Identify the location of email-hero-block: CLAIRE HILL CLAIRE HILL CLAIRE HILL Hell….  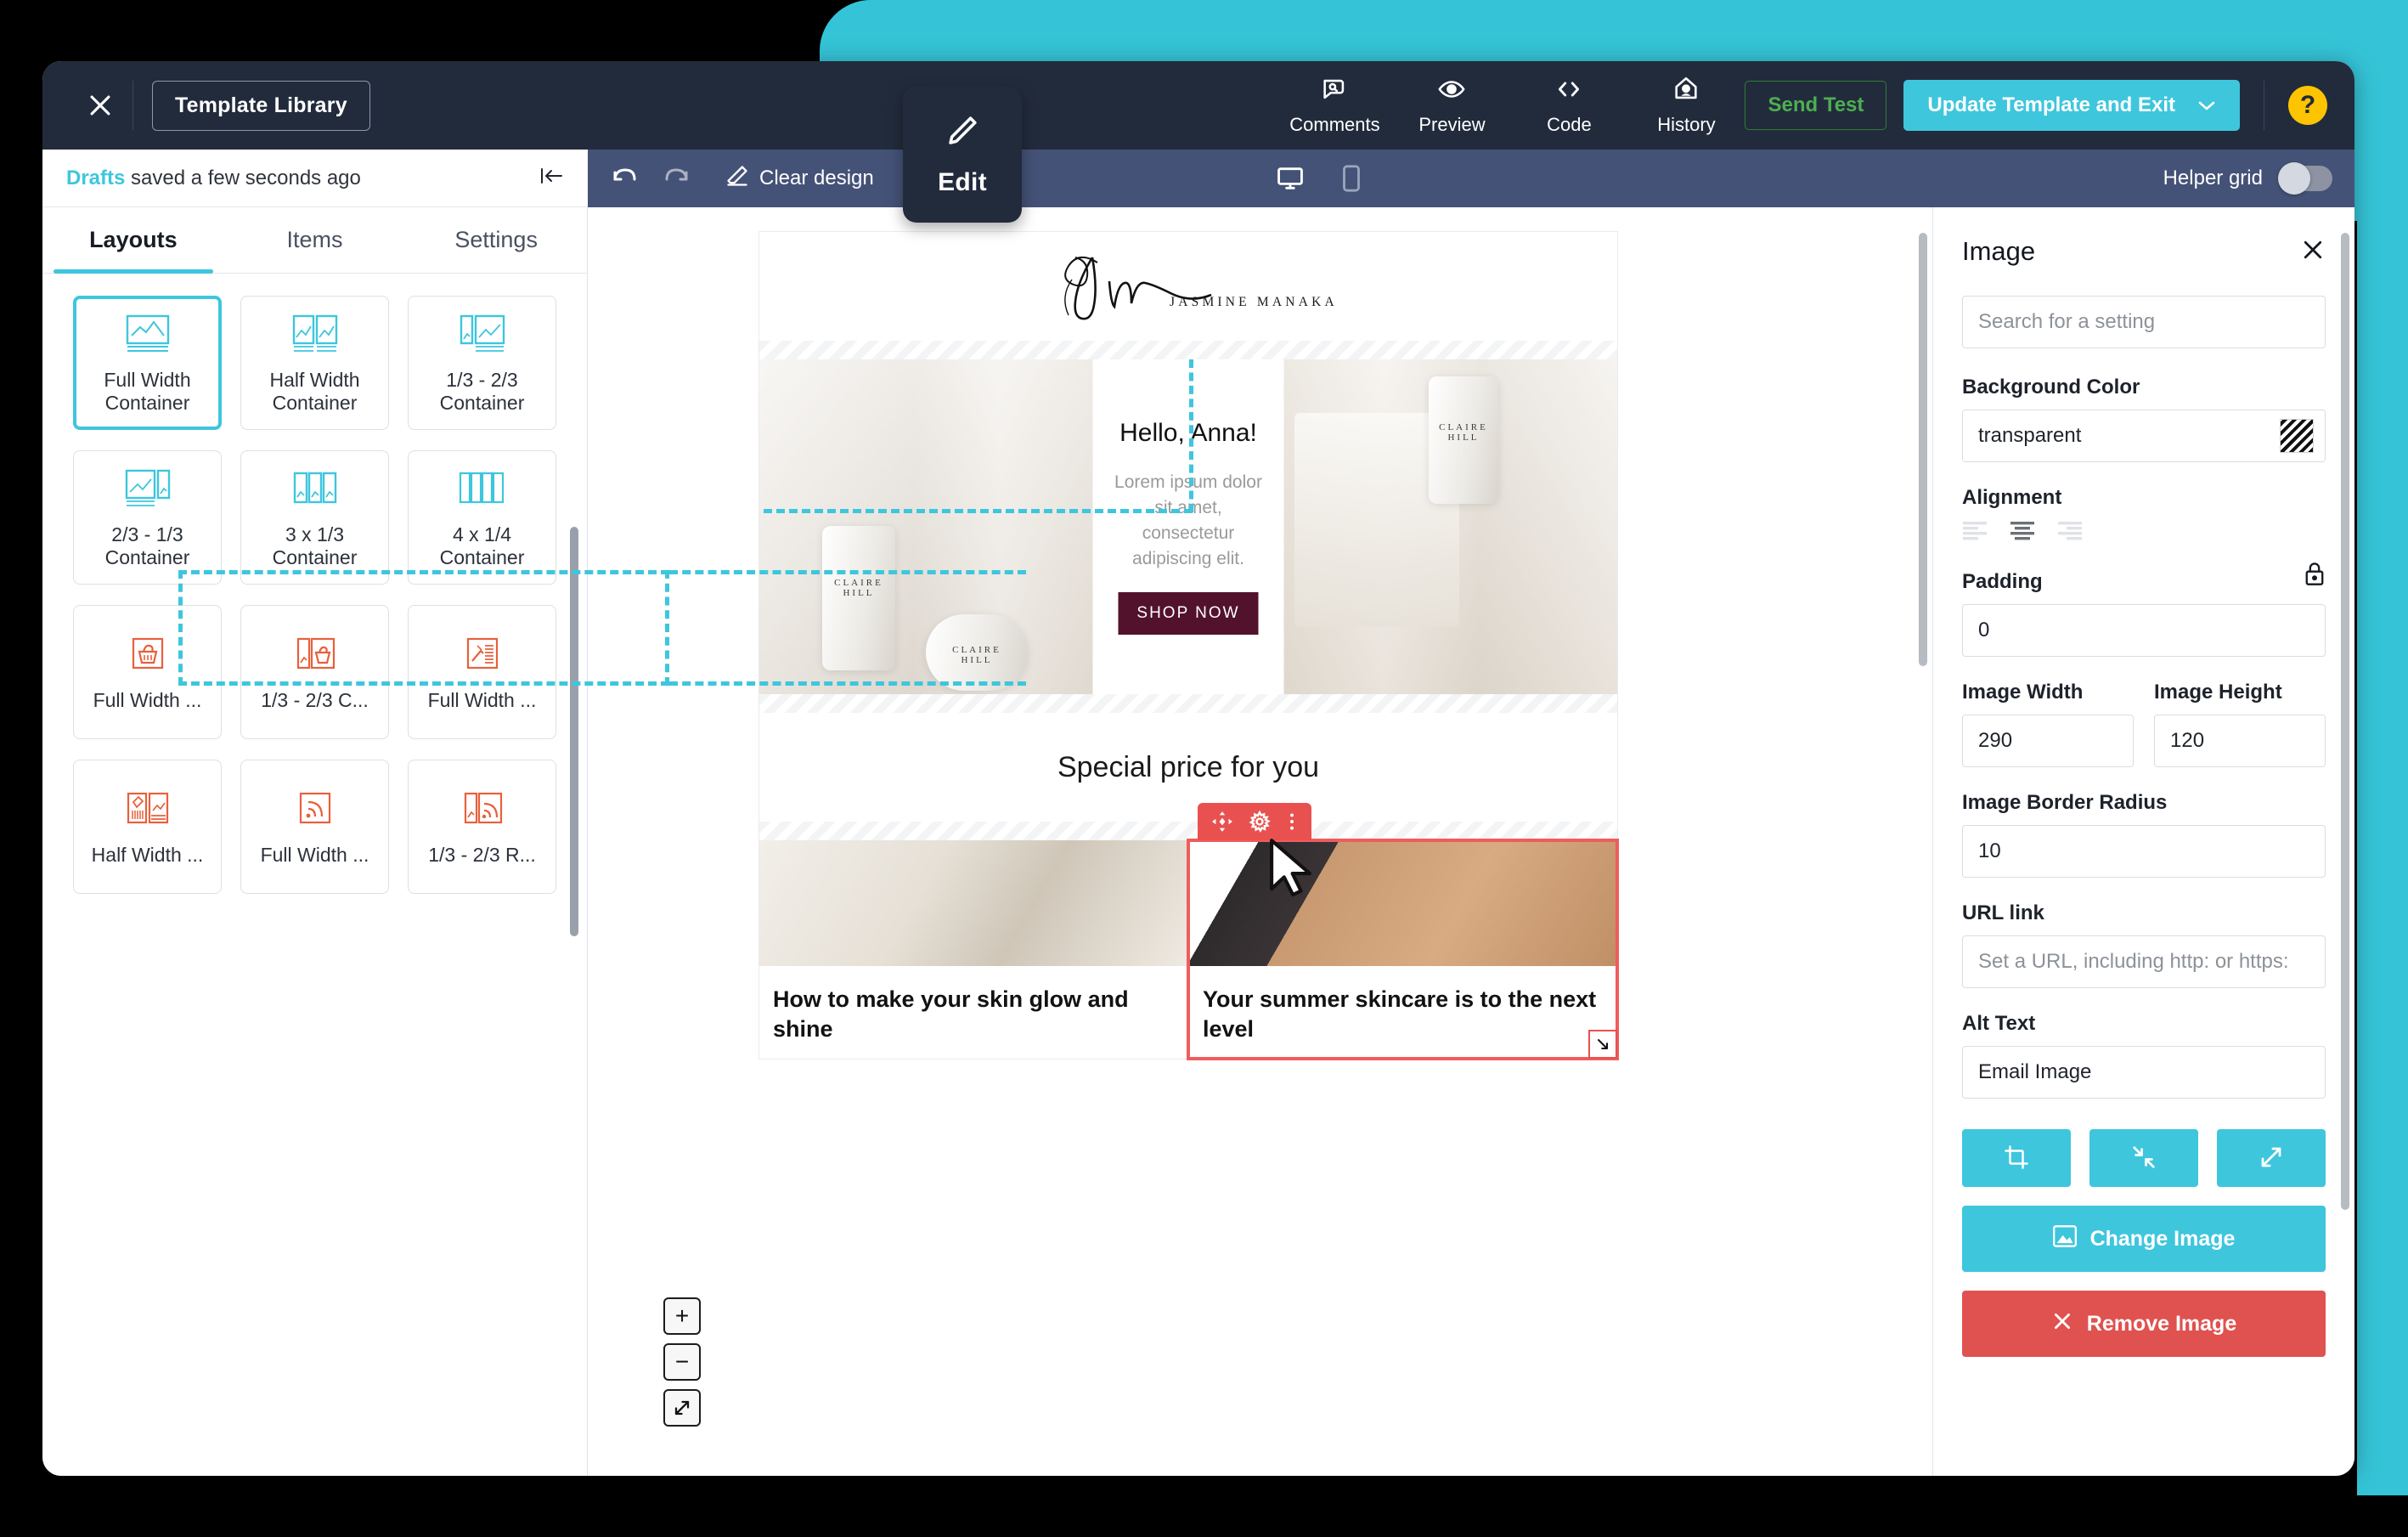
(1188, 526).